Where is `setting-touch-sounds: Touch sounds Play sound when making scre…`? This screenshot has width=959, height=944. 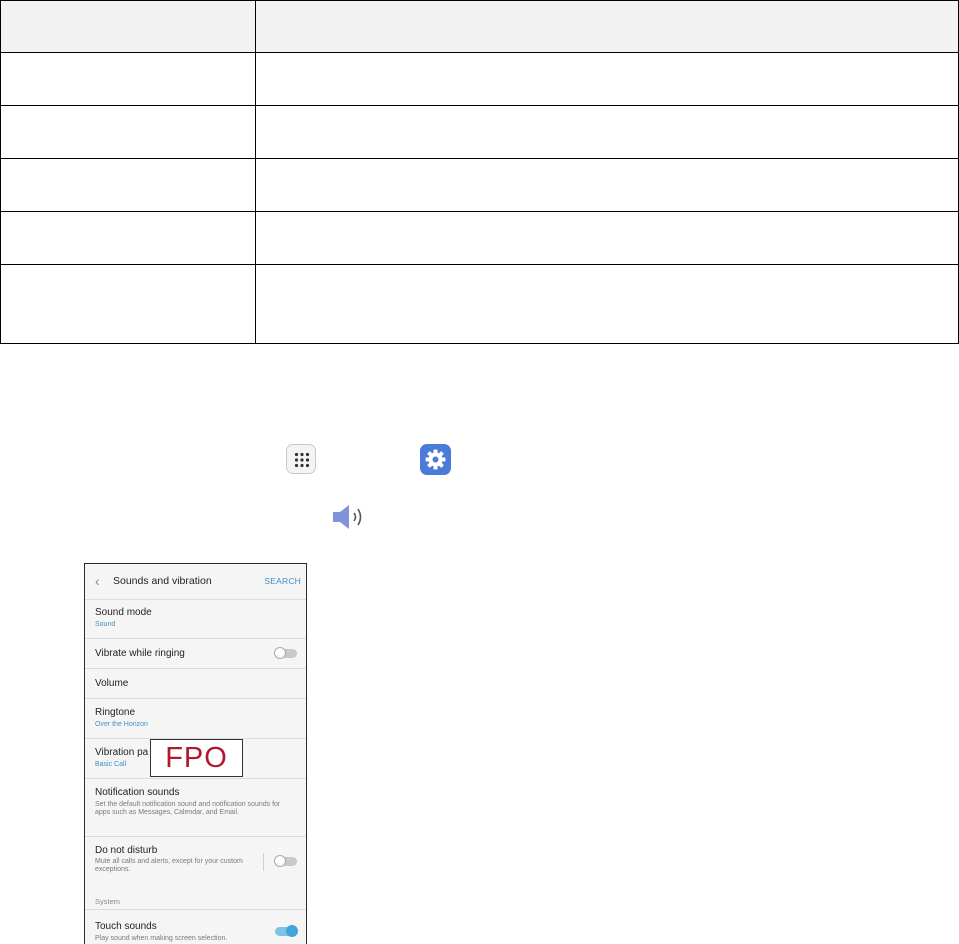 setting-touch-sounds: Touch sounds Play sound when making scre… is located at coordinates (195, 927).